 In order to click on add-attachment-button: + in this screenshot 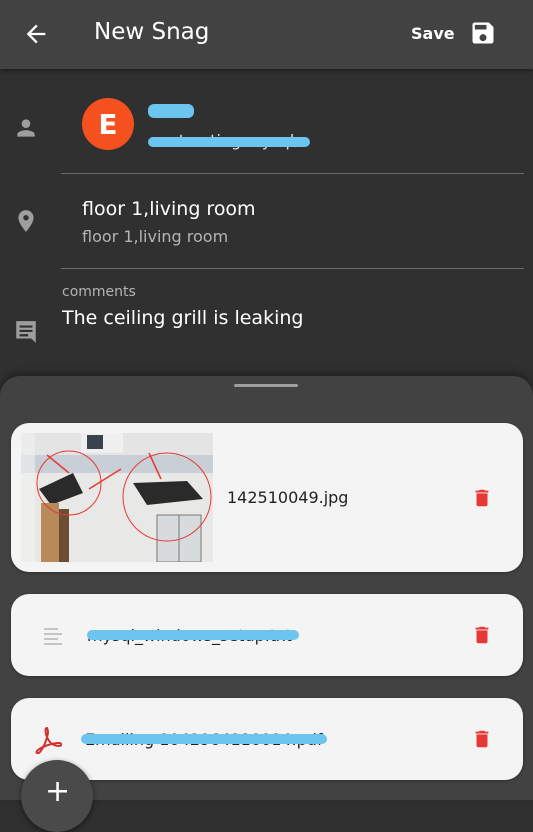, I will do `click(57, 796)`.